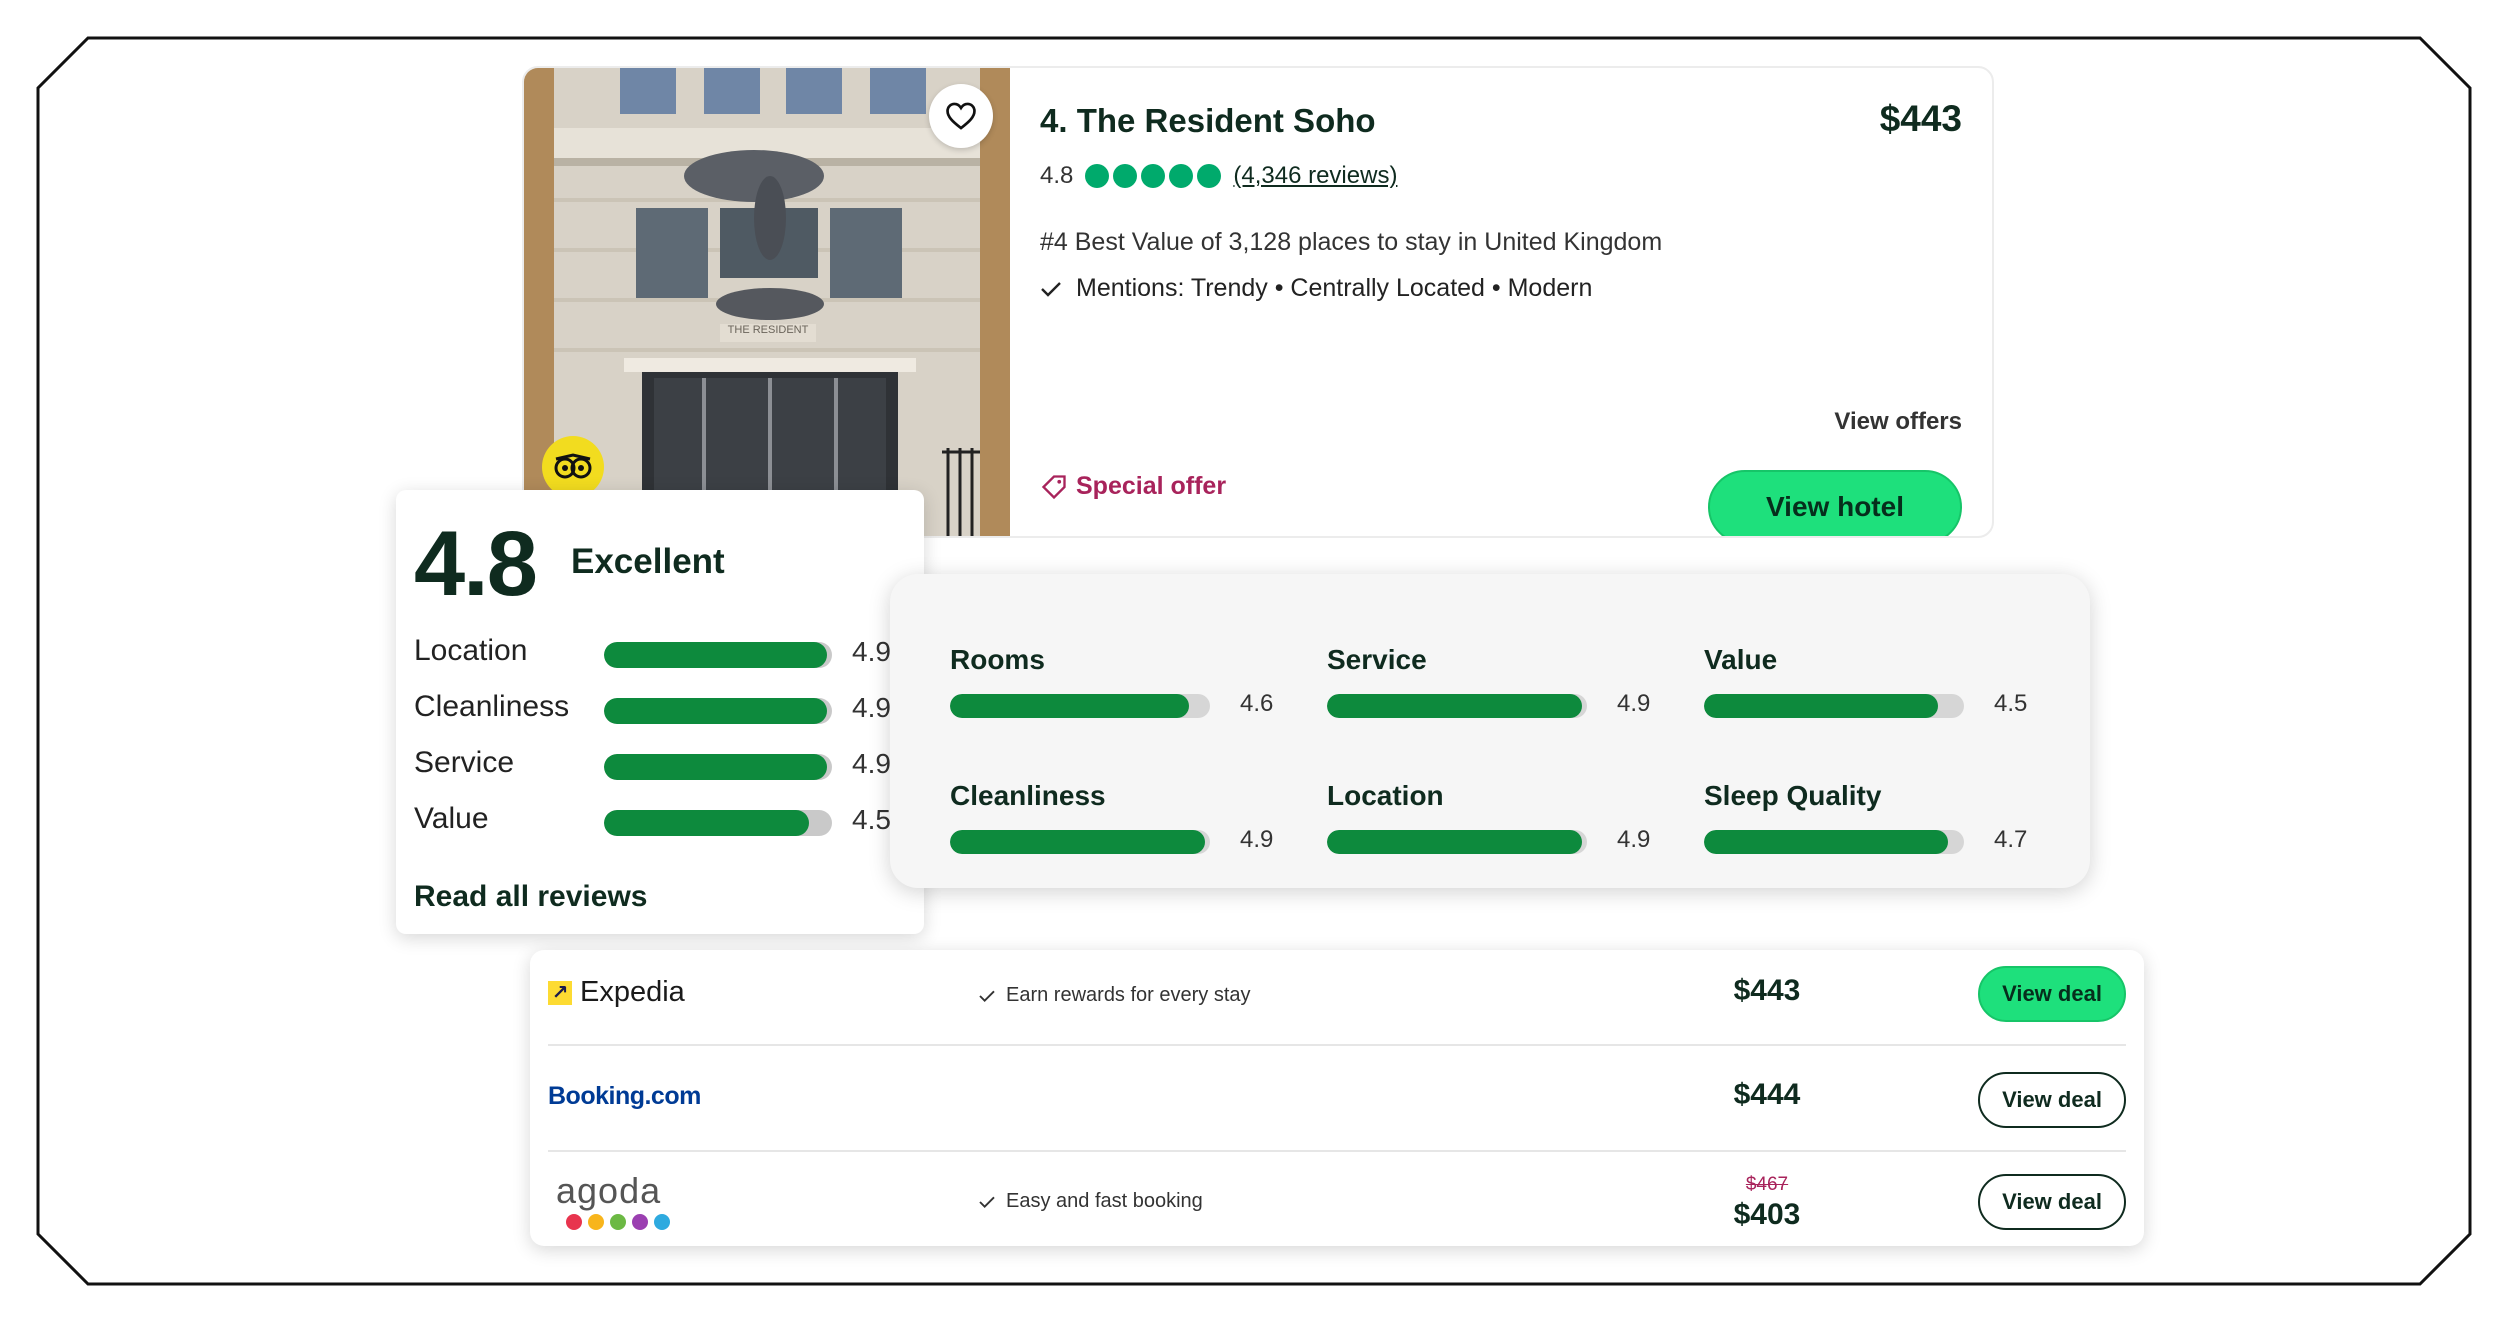  I want to click on overall-score-label: Excellent, so click(648, 561).